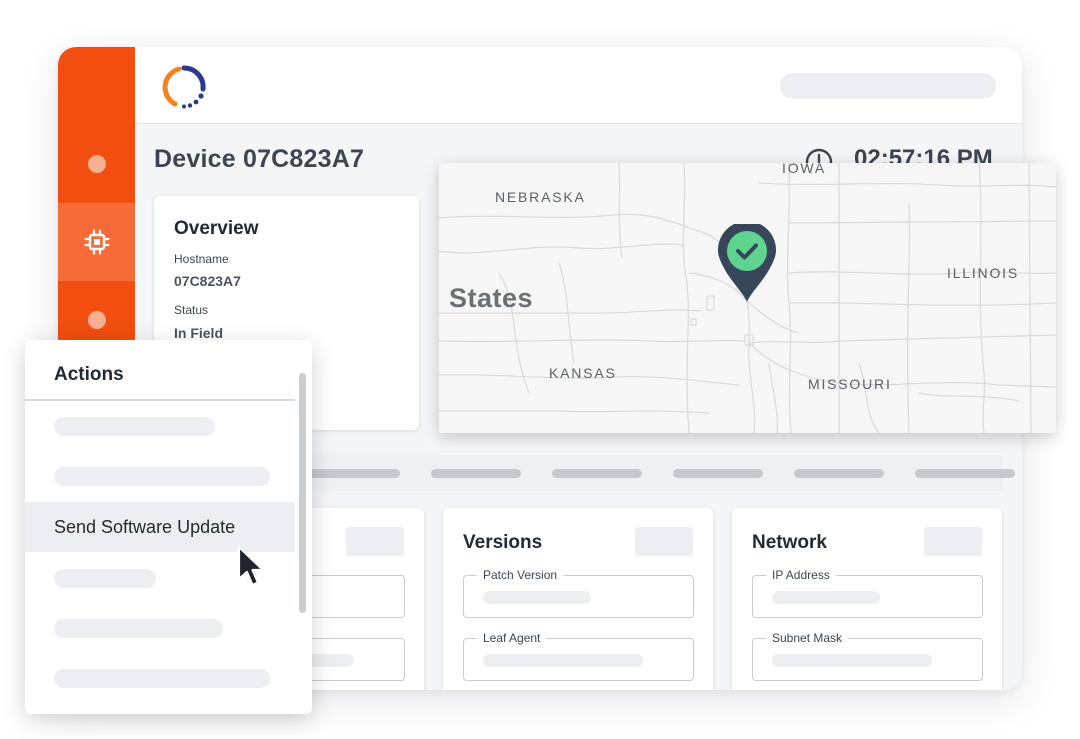 This screenshot has height=739, width=1080. I want to click on location-pin-icon, so click(747, 264).